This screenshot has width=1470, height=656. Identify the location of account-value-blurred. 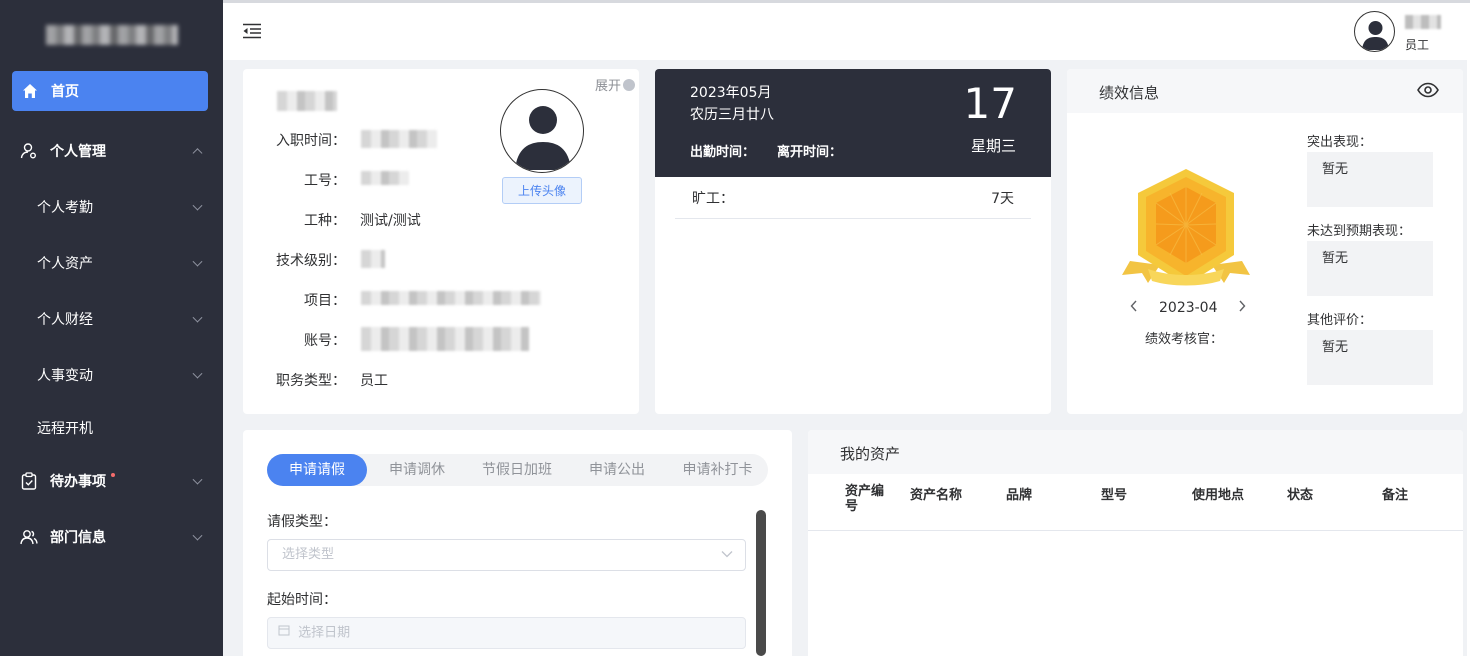
(445, 339).